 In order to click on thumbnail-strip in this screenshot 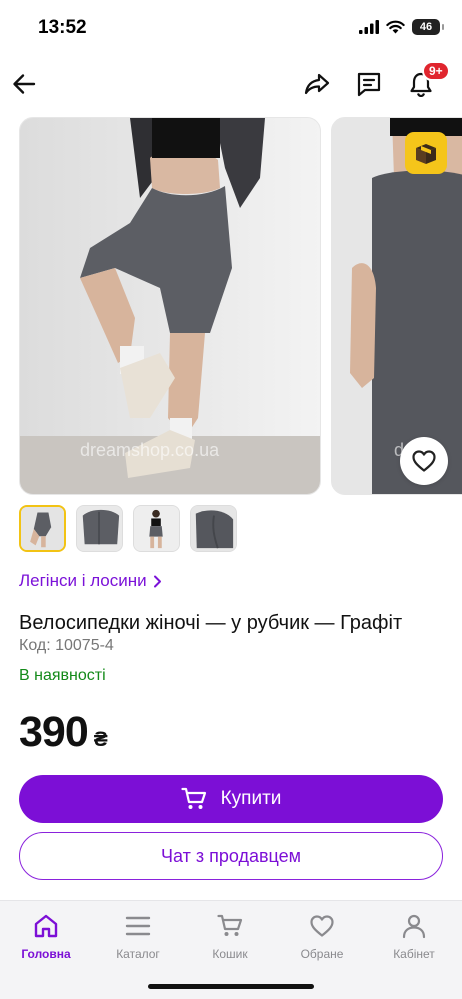, I will do `click(128, 528)`.